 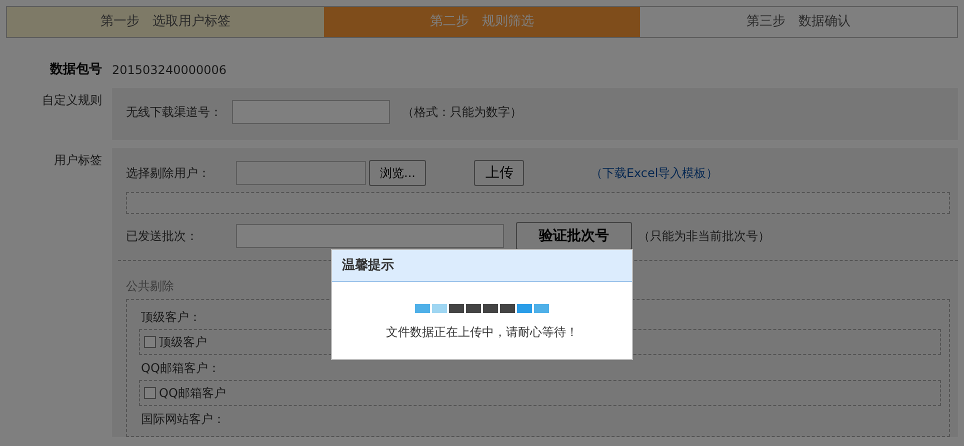 I want to click on dialog-message: 文件数据正在上传中，请耐心等待！, so click(x=482, y=332).